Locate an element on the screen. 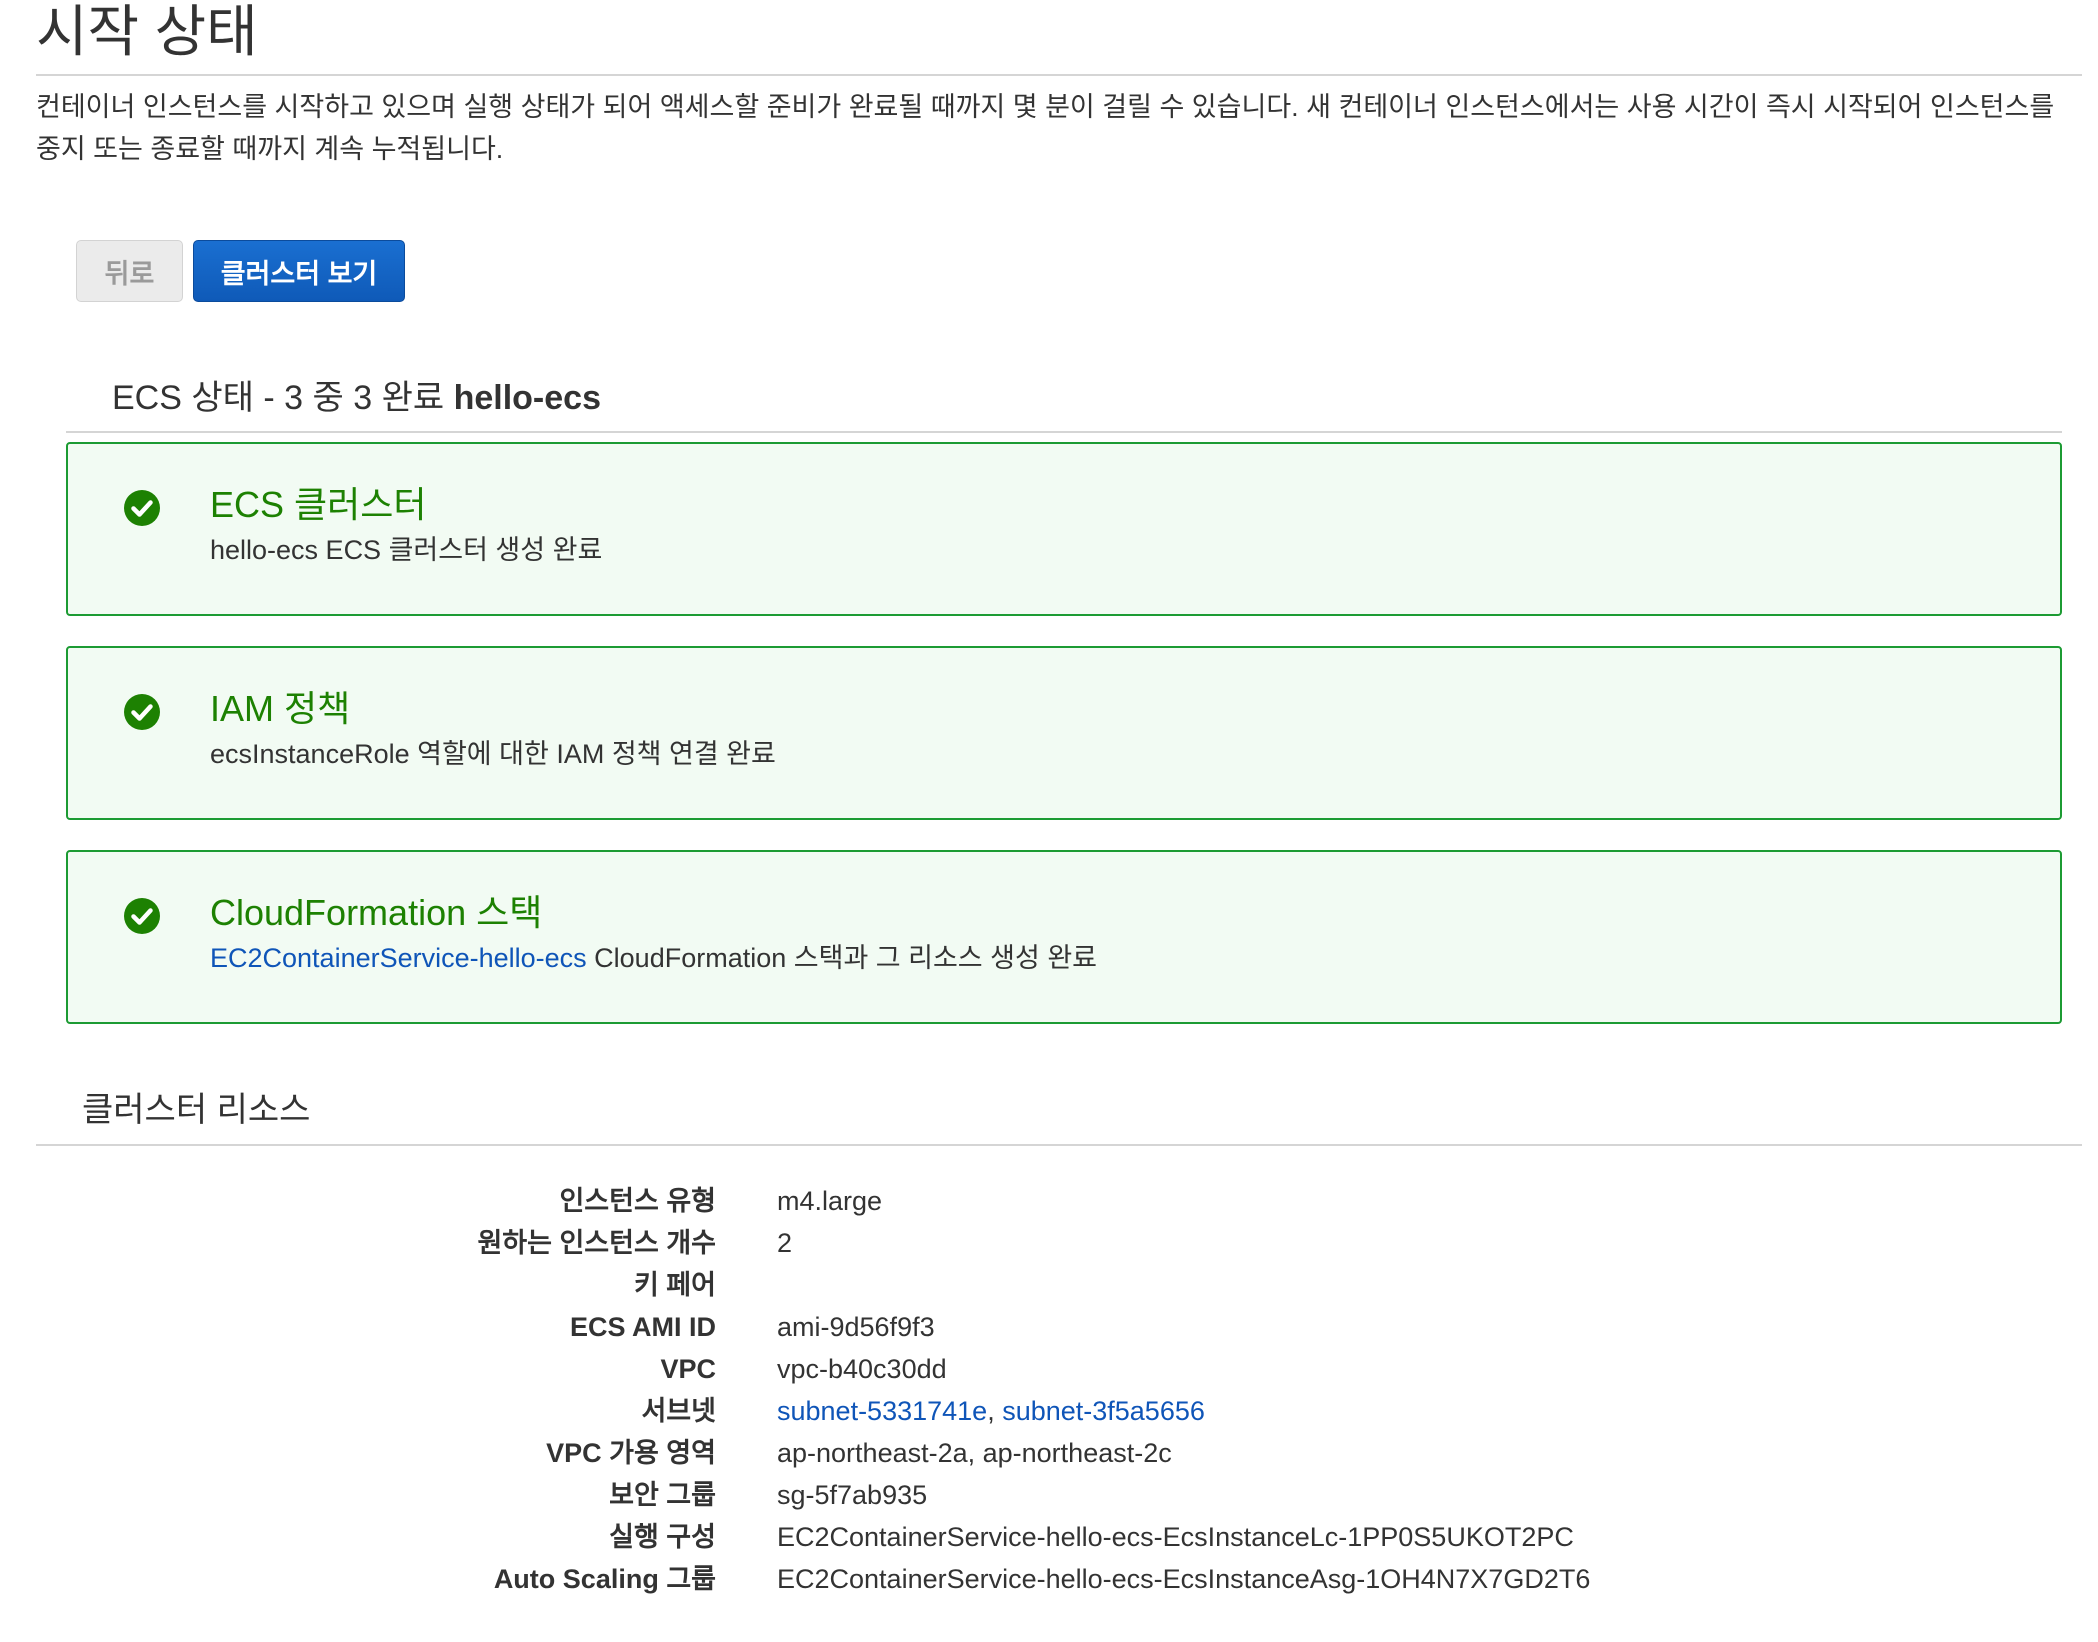 The width and height of the screenshot is (2098, 1642). resource-row-key-pair: 키 페어 is located at coordinates (1049, 1285).